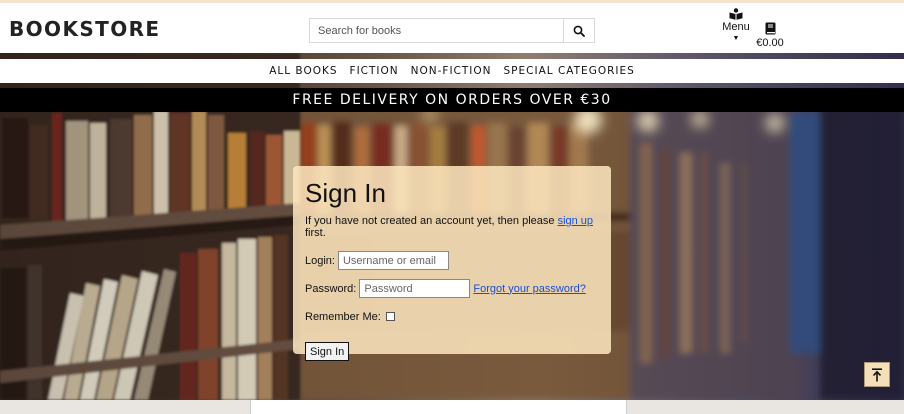 This screenshot has height=414, width=904. What do you see at coordinates (390, 316) in the screenshot?
I see `remember-checkbox` at bounding box center [390, 316].